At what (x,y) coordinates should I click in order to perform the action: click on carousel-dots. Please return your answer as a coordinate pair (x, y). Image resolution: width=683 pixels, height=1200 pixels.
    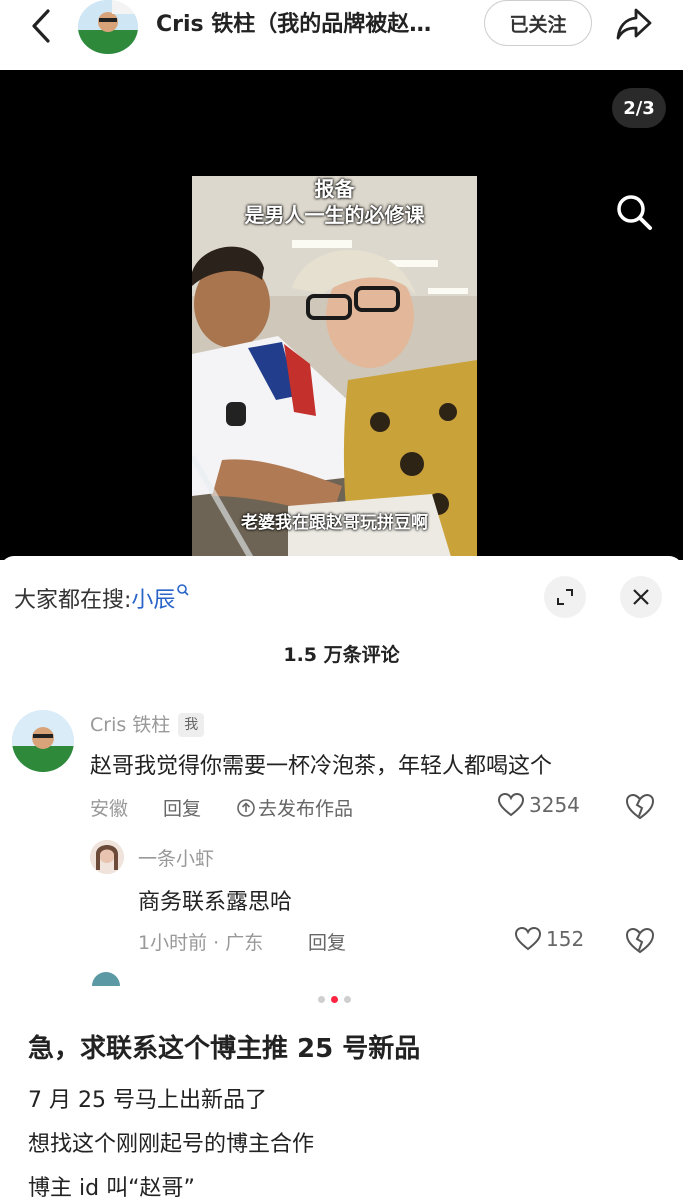
    Looking at the image, I should click on (334, 999).